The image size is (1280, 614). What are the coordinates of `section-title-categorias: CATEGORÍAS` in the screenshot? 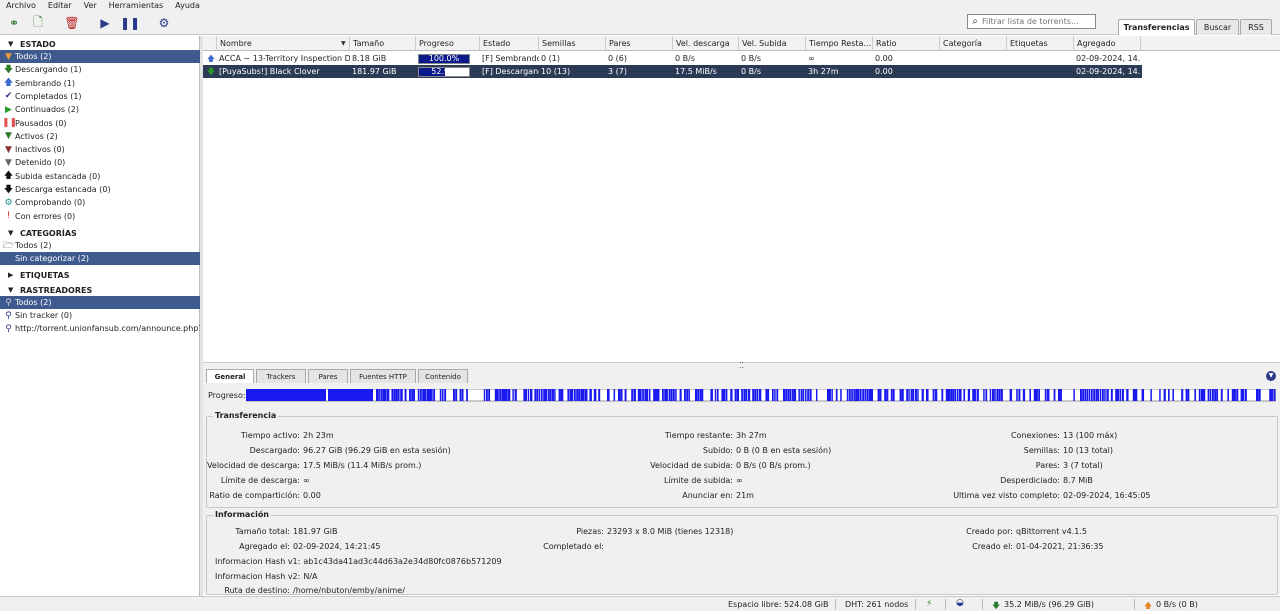 It's located at (48, 233).